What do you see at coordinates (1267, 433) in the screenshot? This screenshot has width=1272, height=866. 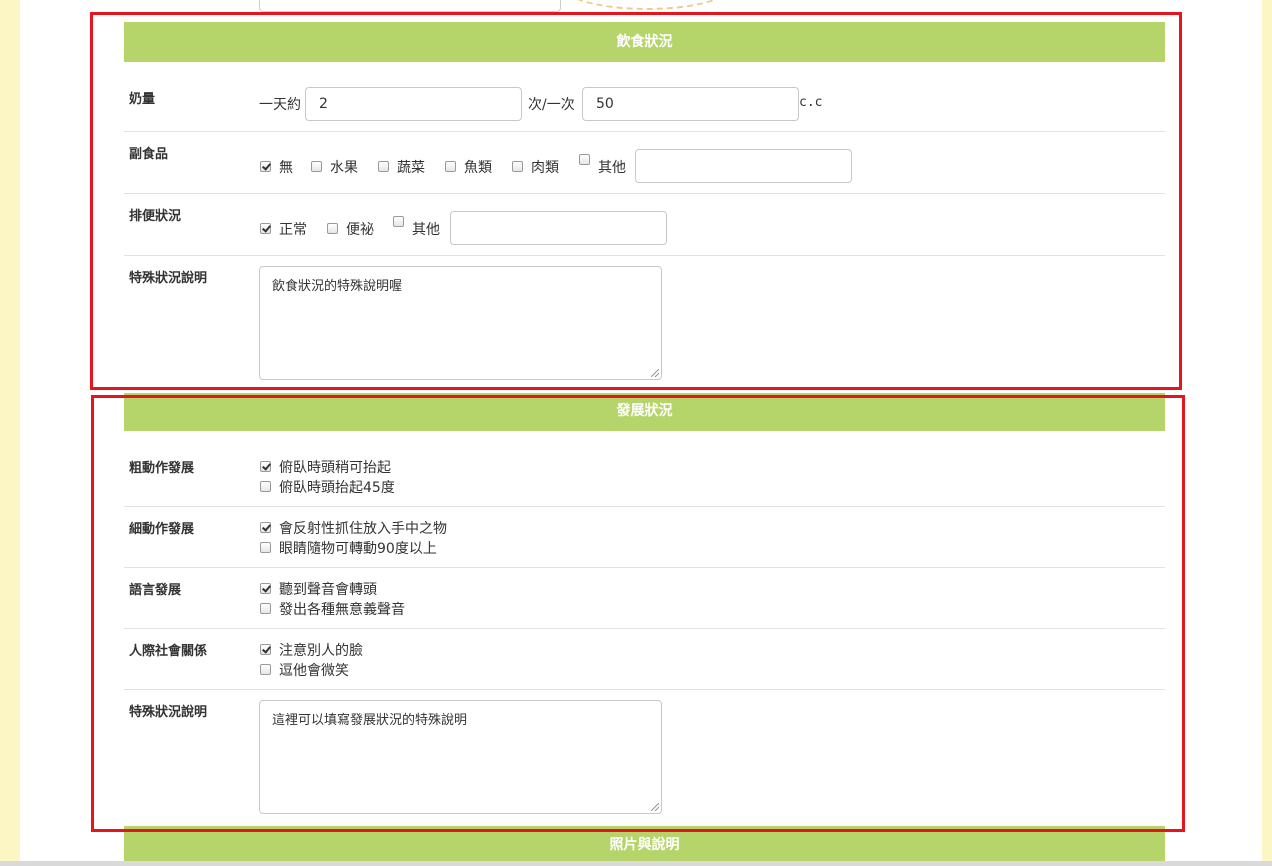 I see `right-margin` at bounding box center [1267, 433].